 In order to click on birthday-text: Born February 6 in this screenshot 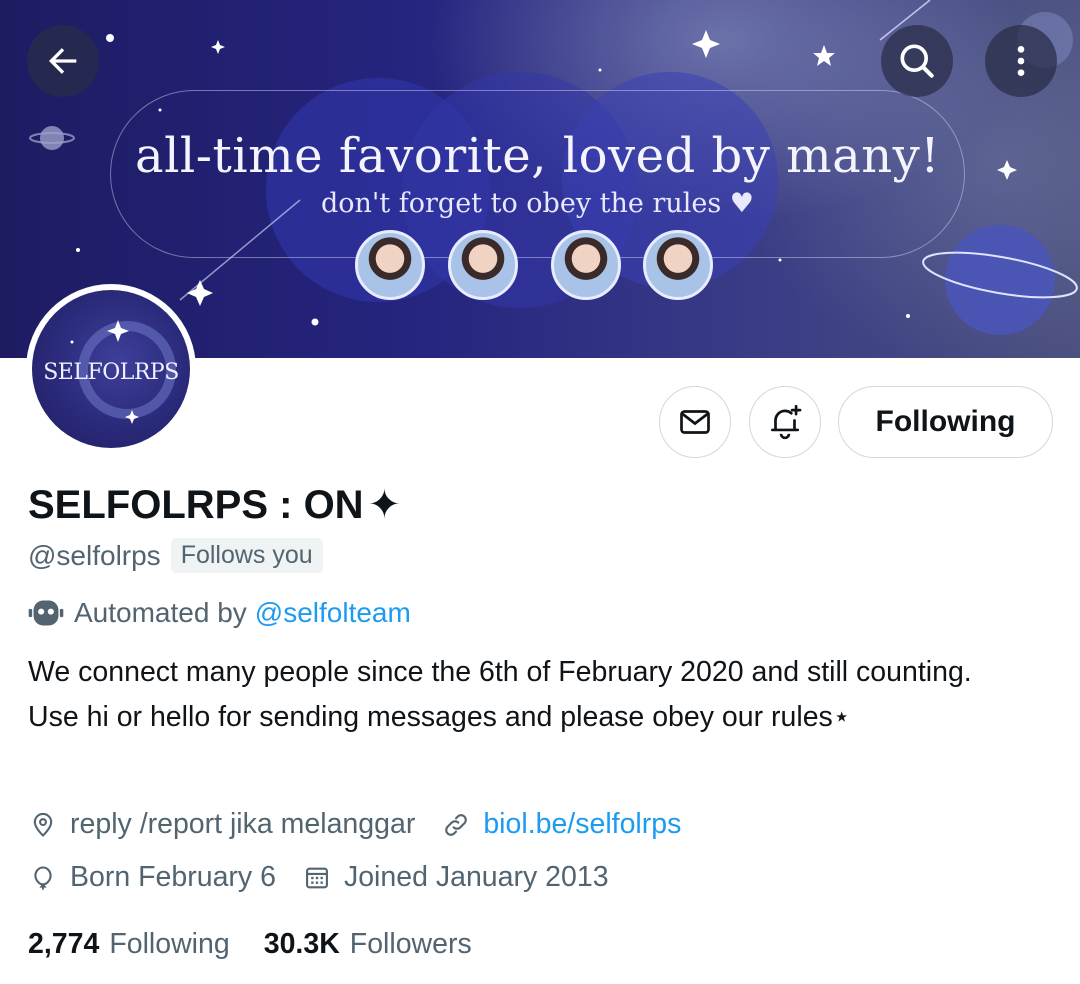, I will do `click(173, 877)`.